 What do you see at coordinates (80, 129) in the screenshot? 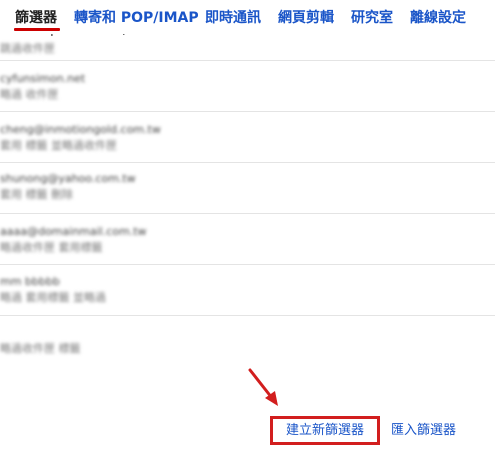
I see `filter-criteria-text: cheng@inmotiongold.com.tw` at bounding box center [80, 129].